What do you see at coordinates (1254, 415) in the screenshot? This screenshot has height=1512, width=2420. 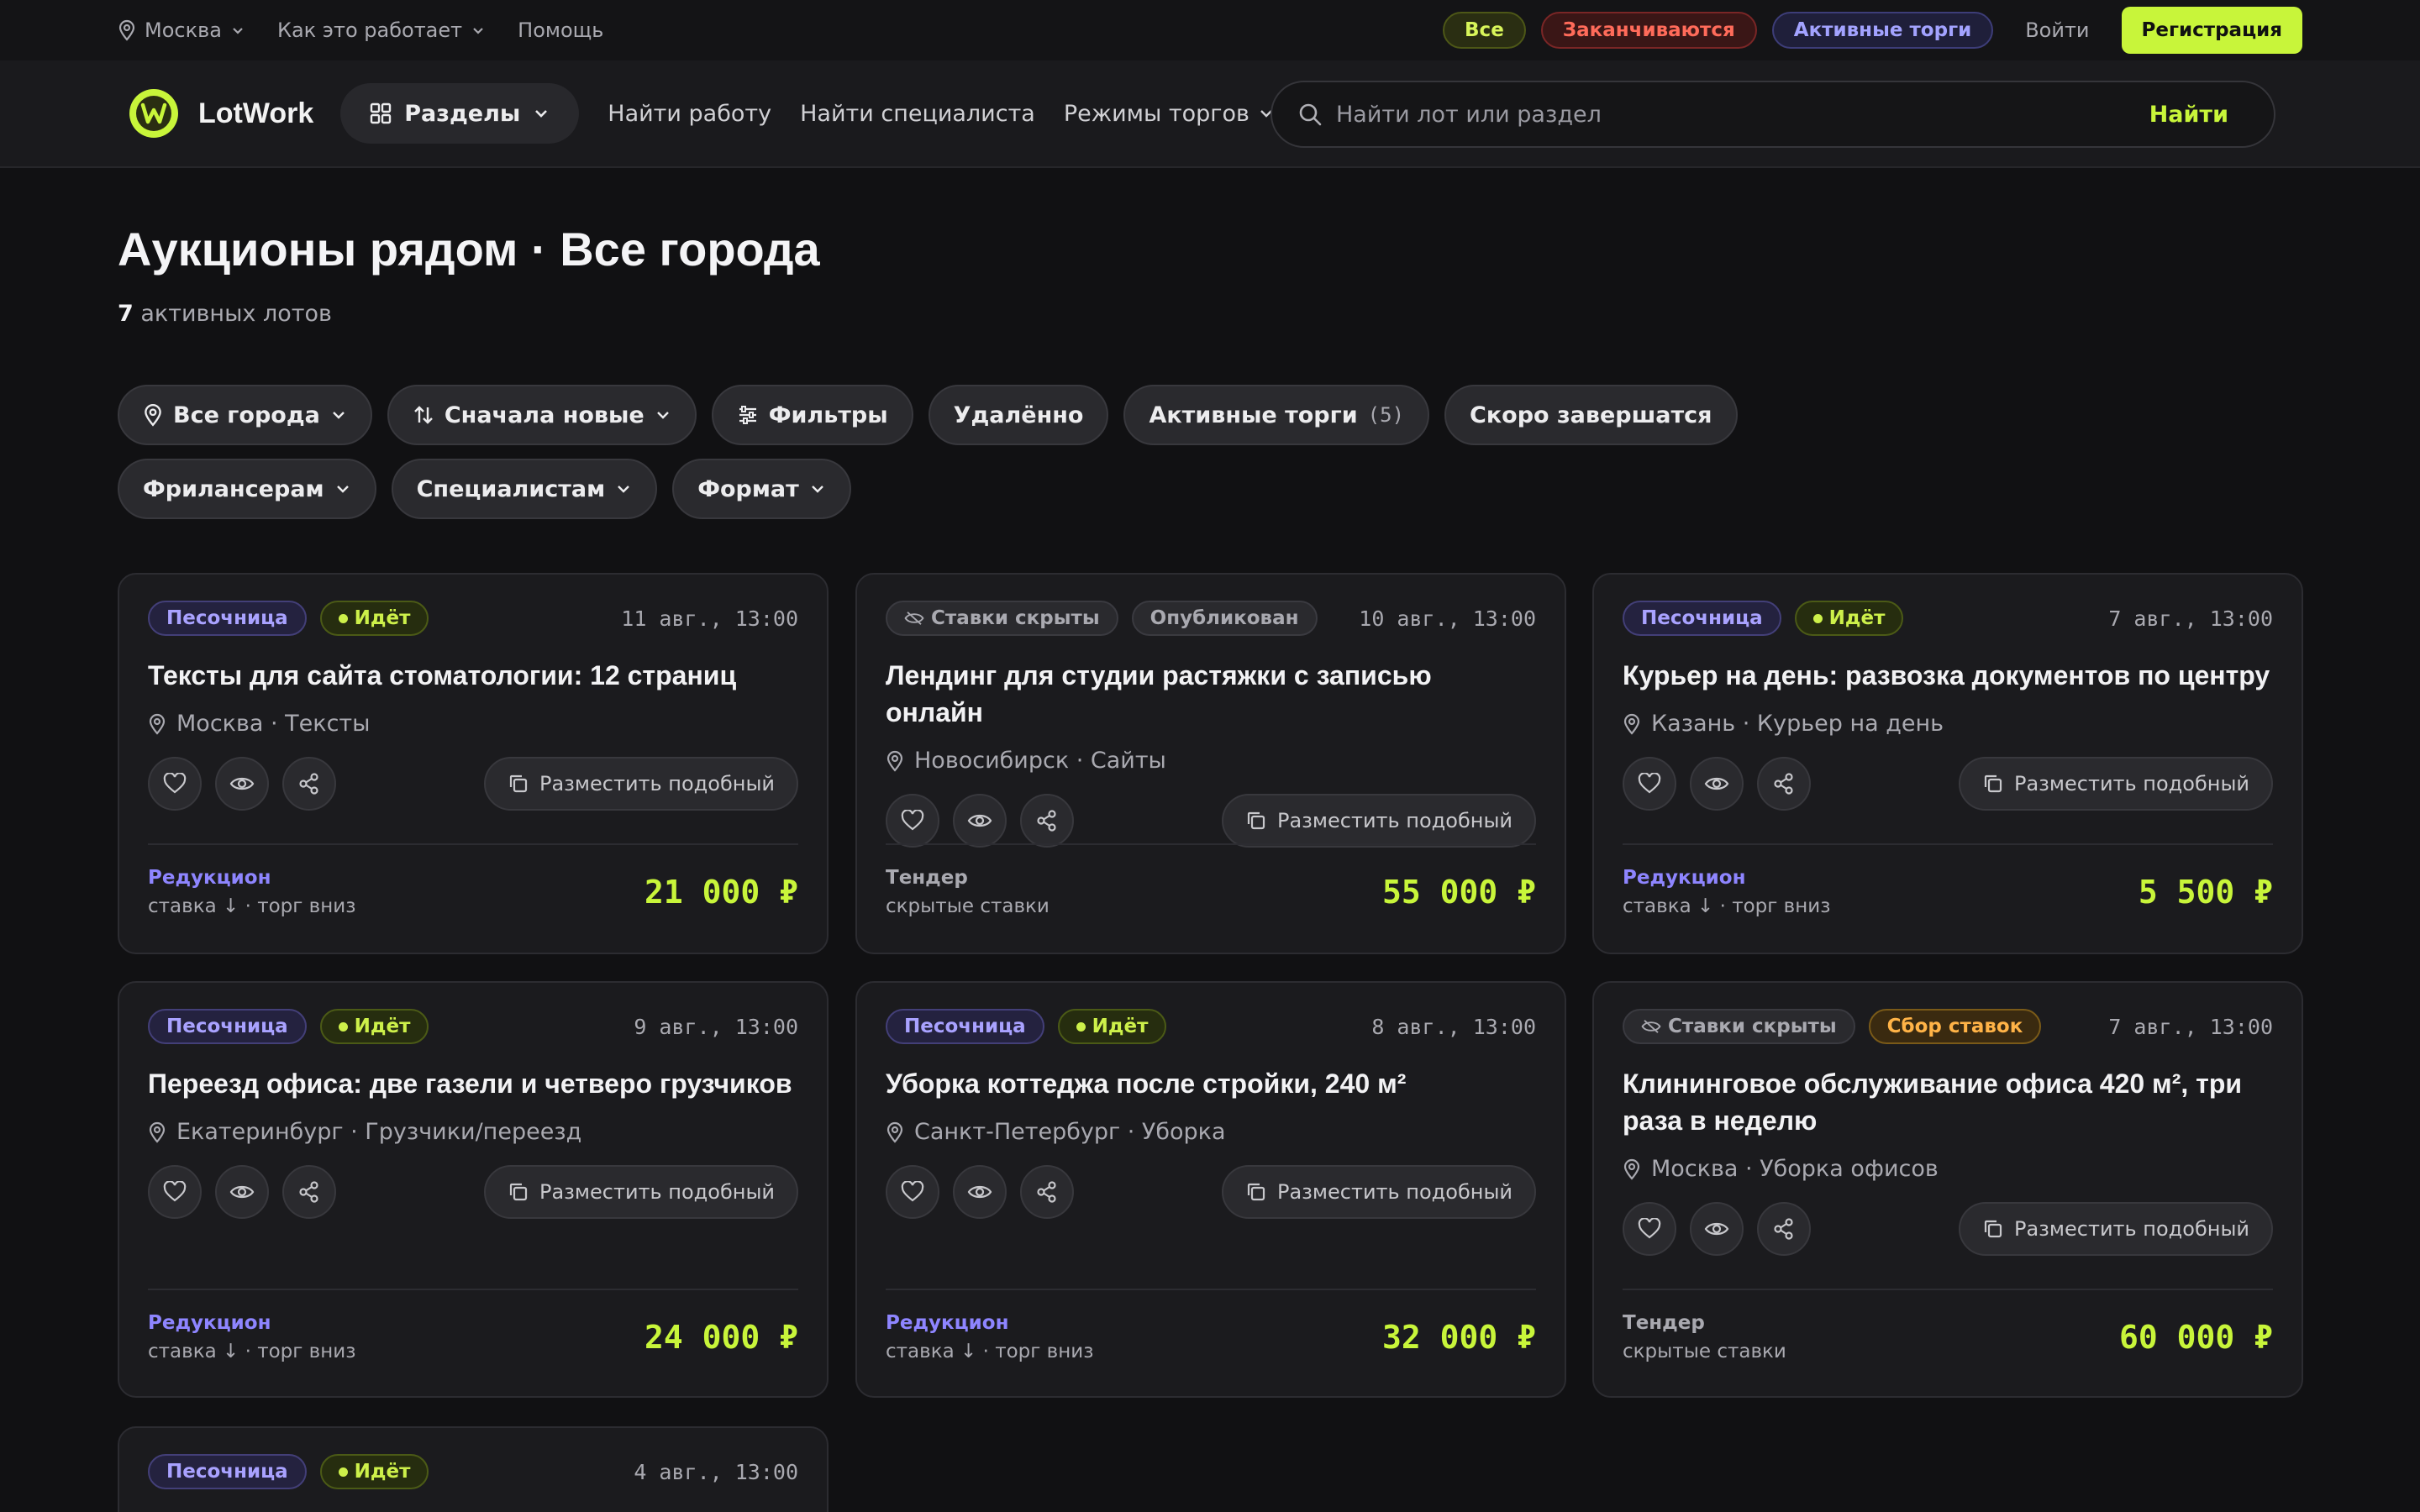 I see `active-trades-label: Активные торги` at bounding box center [1254, 415].